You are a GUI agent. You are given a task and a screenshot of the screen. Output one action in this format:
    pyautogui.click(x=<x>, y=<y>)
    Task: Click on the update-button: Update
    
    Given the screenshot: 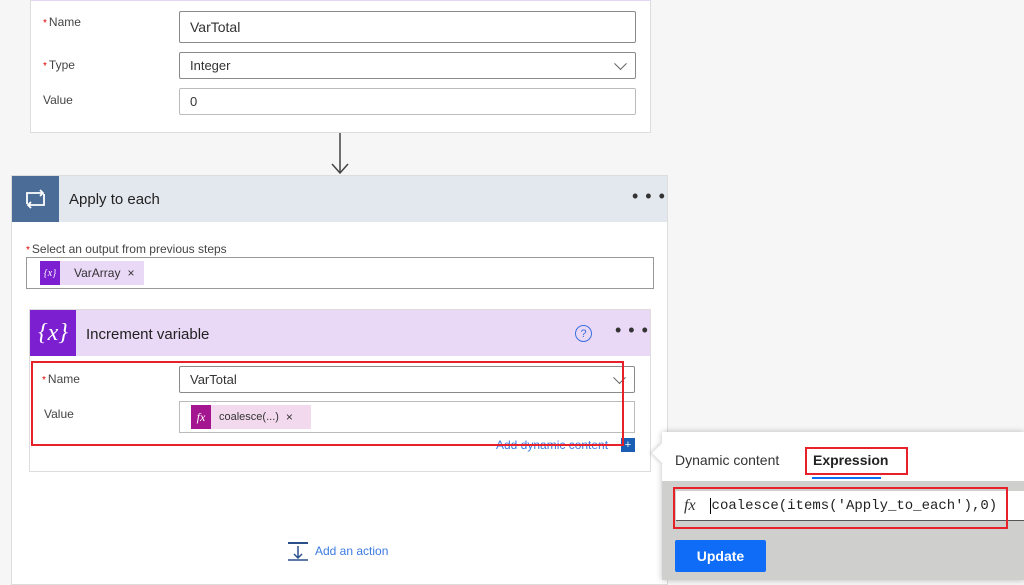 What is the action you would take?
    pyautogui.click(x=720, y=556)
    